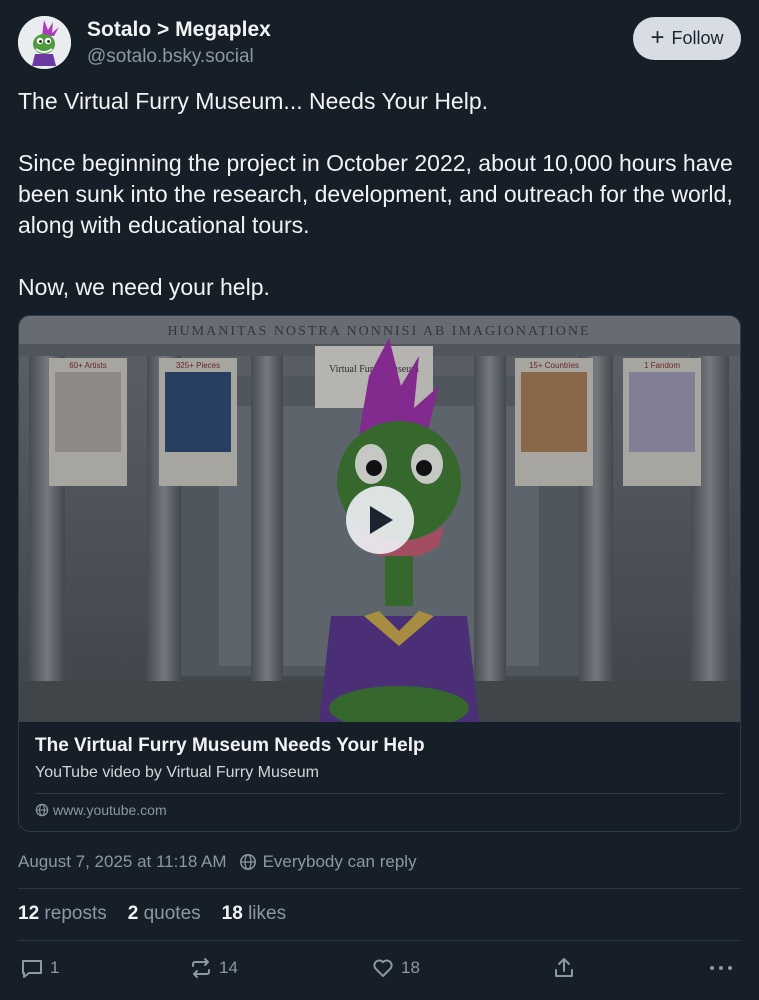  What do you see at coordinates (32, 969) in the screenshot?
I see `reply-icon` at bounding box center [32, 969].